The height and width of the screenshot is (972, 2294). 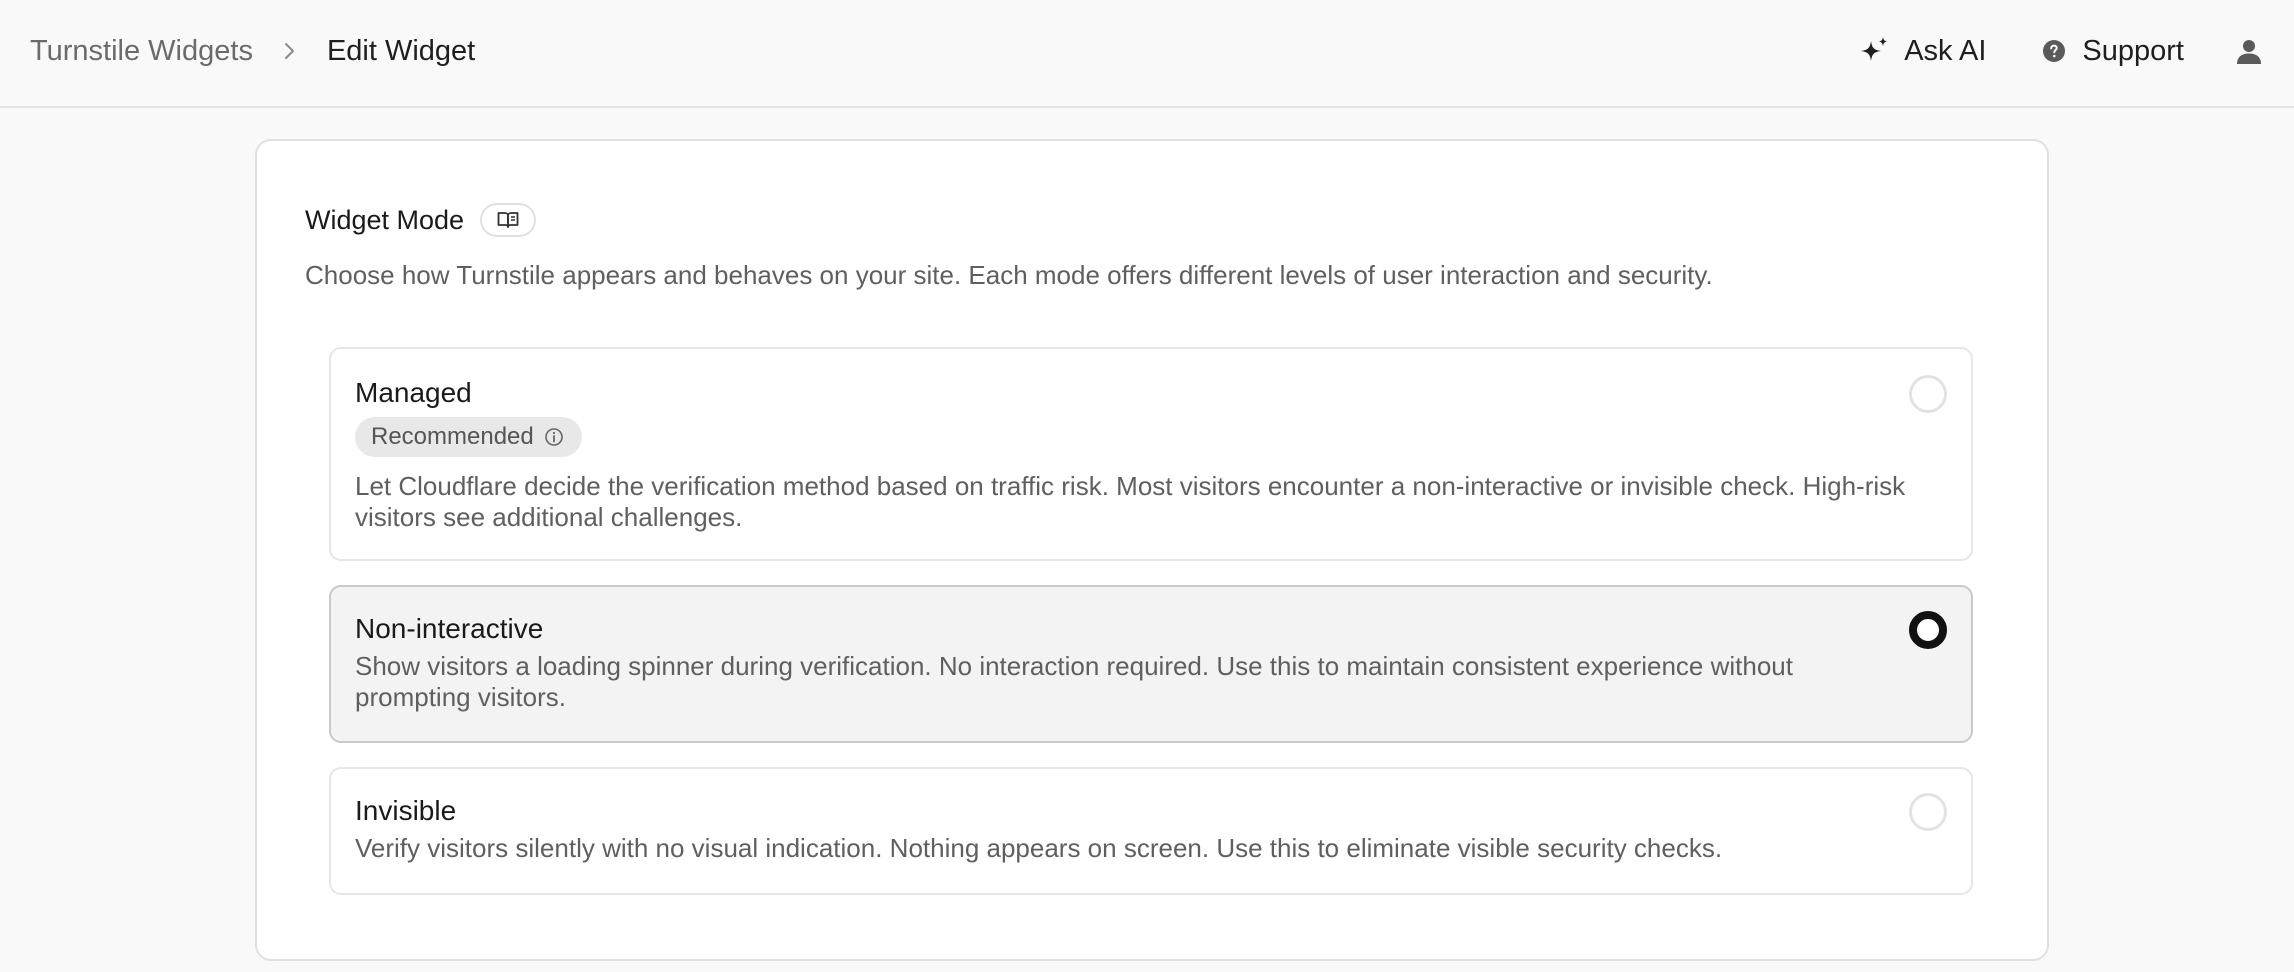 I want to click on user-menu-button, so click(x=2249, y=51).